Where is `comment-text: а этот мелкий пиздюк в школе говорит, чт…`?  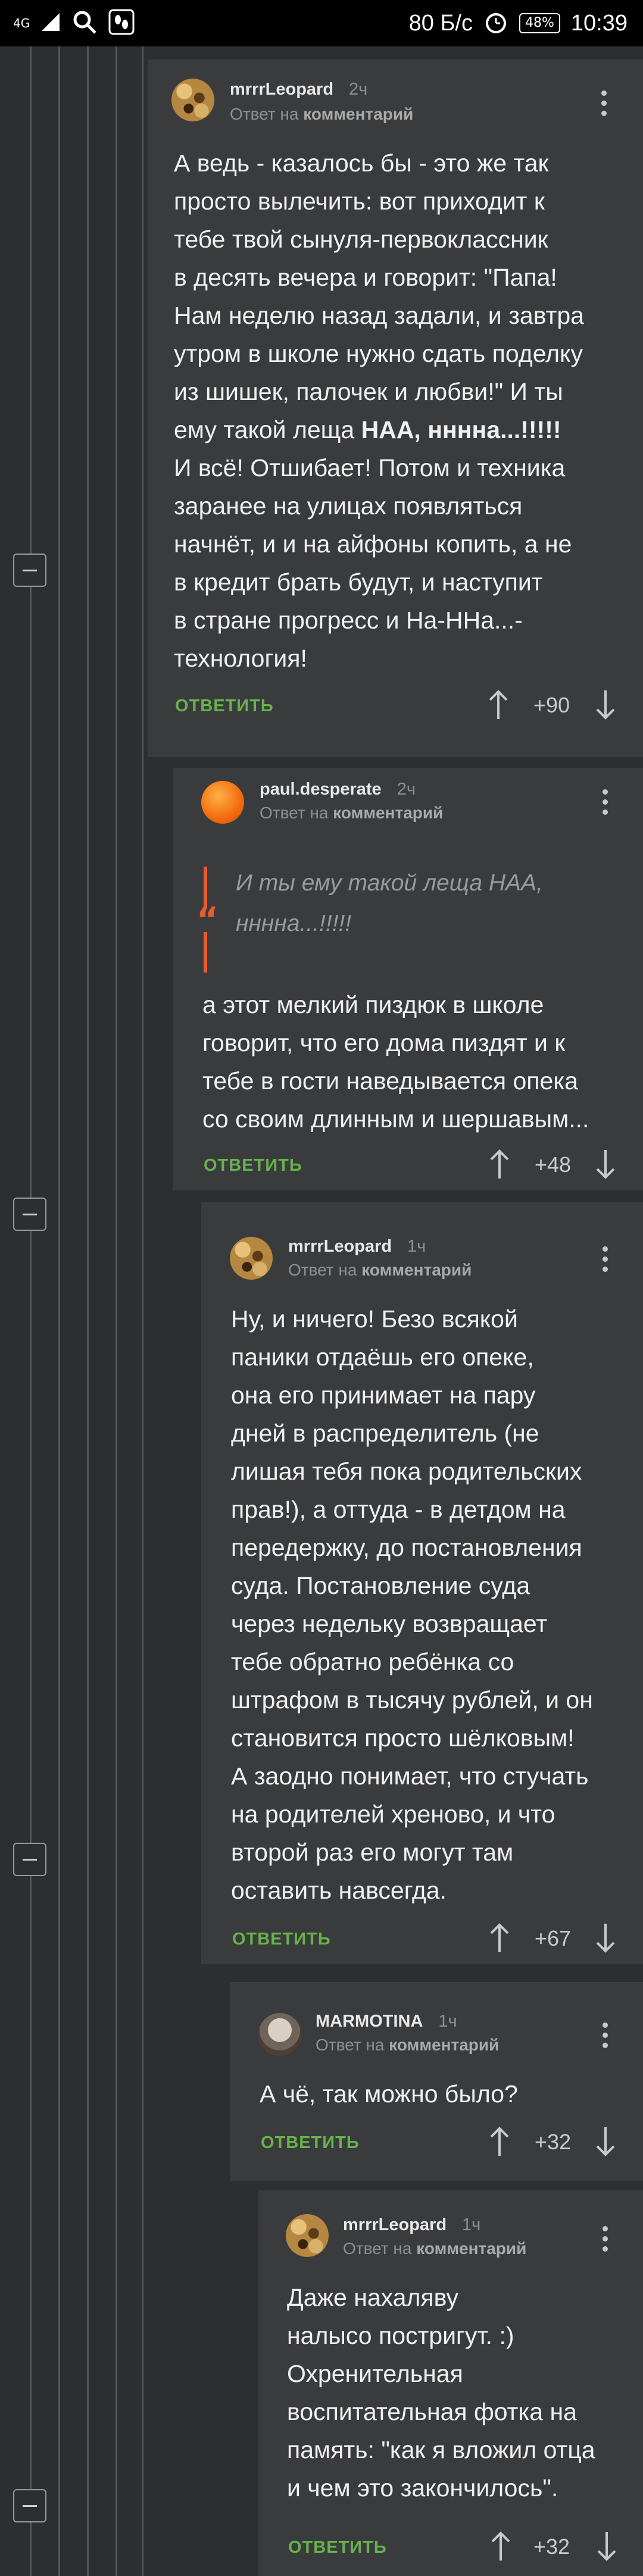 comment-text: а этот мелкий пиздюк в школе говорит, чт… is located at coordinates (395, 1062).